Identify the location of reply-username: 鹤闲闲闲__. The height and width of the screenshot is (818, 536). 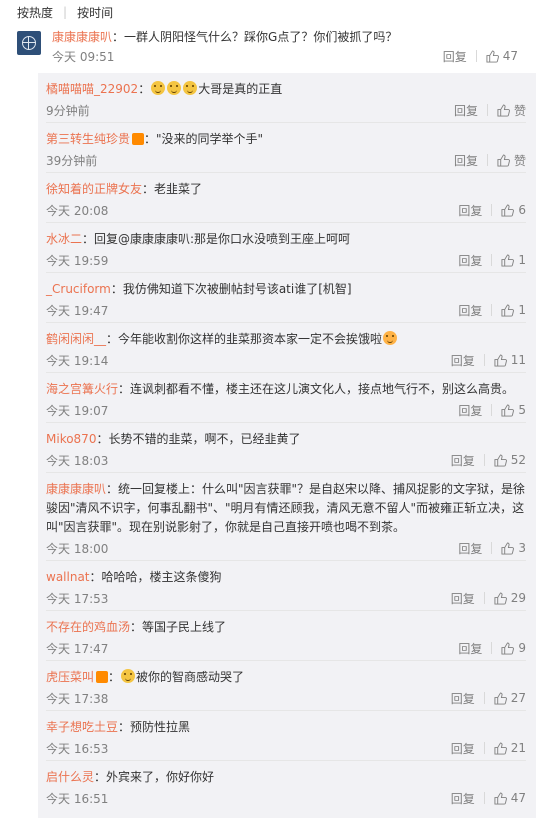
(76, 339).